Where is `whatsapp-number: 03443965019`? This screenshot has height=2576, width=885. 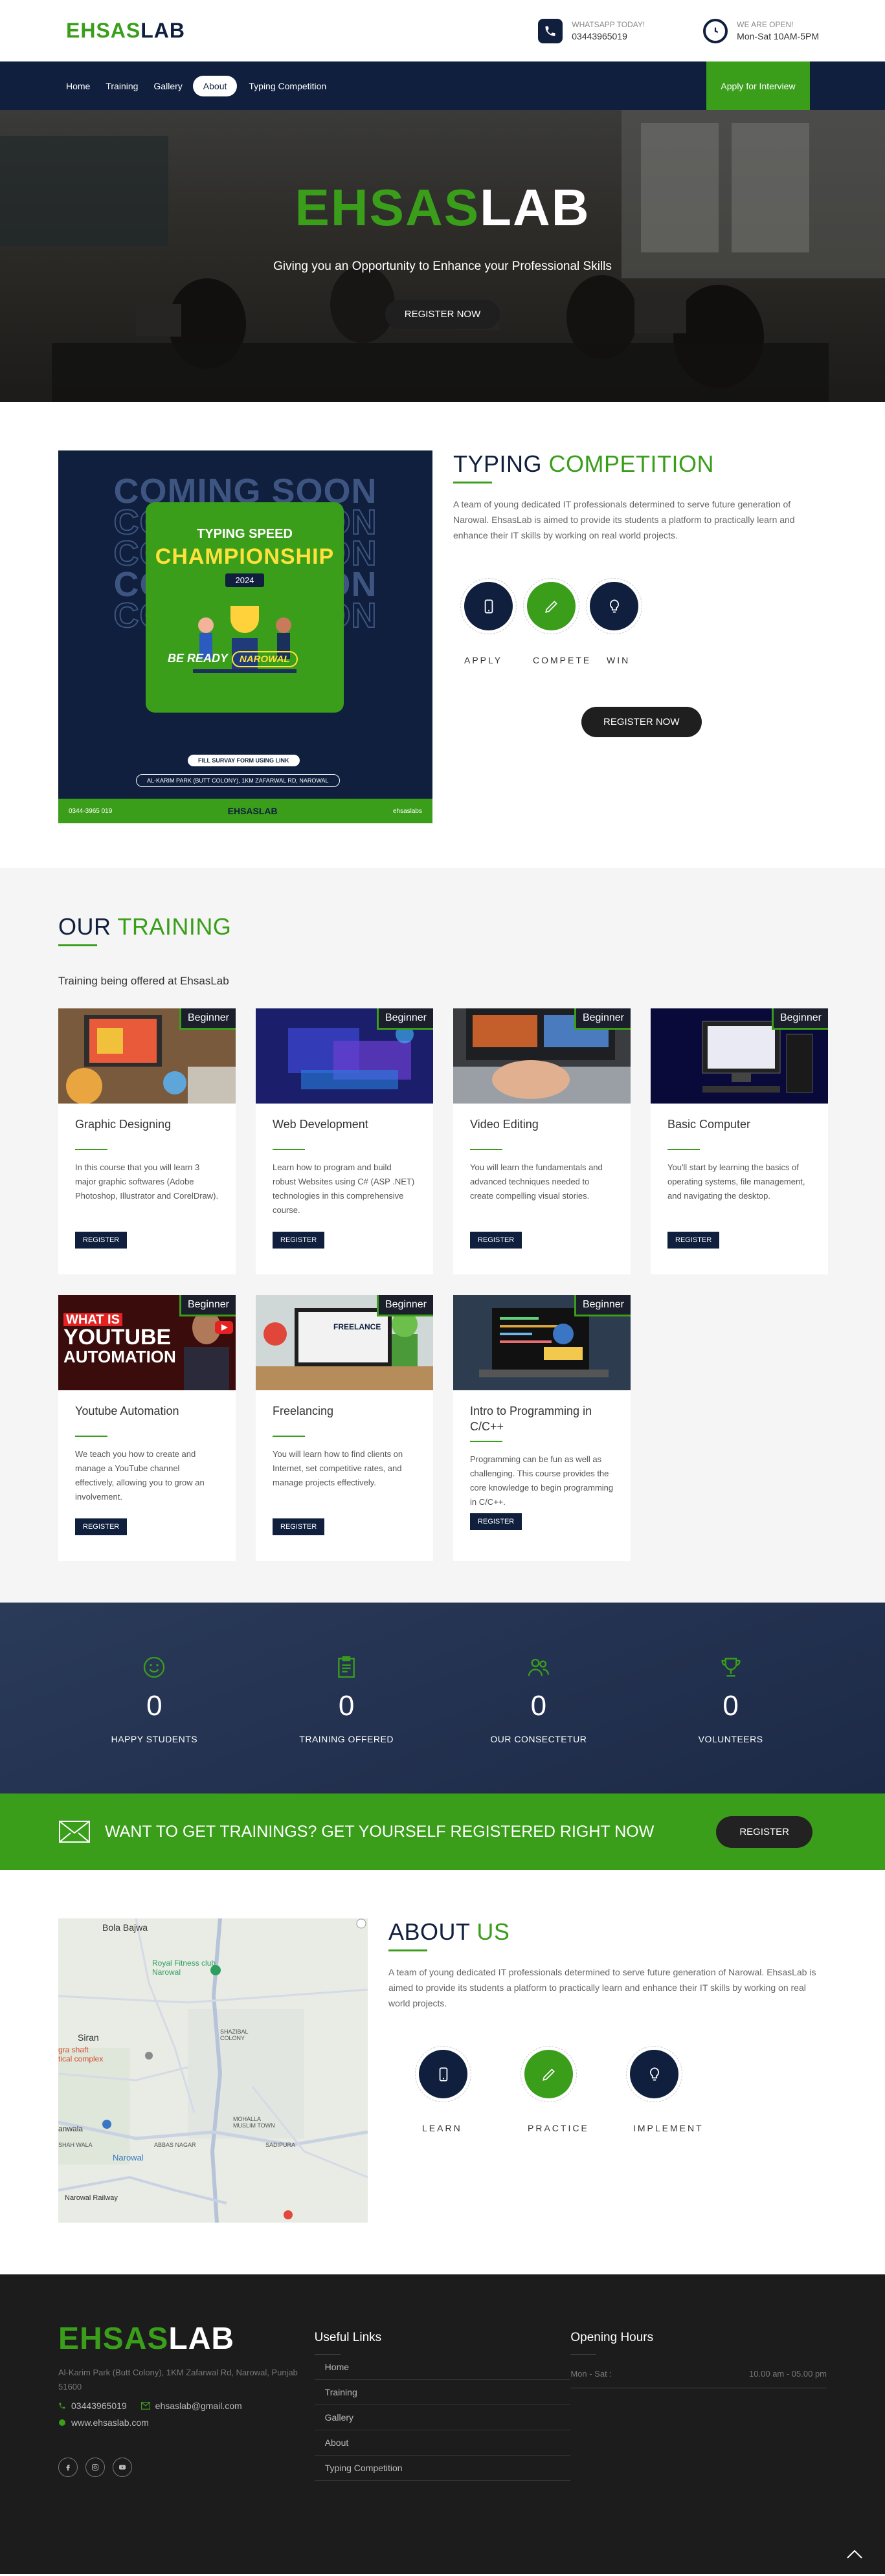 whatsapp-number: 03443965019 is located at coordinates (608, 36).